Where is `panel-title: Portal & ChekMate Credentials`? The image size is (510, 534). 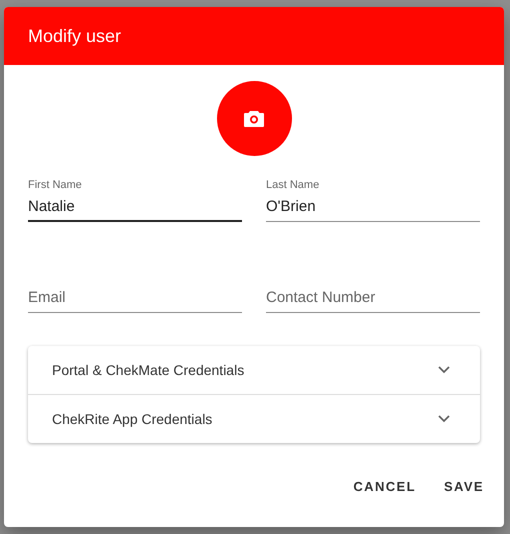 panel-title: Portal & ChekMate Credentials is located at coordinates (148, 370).